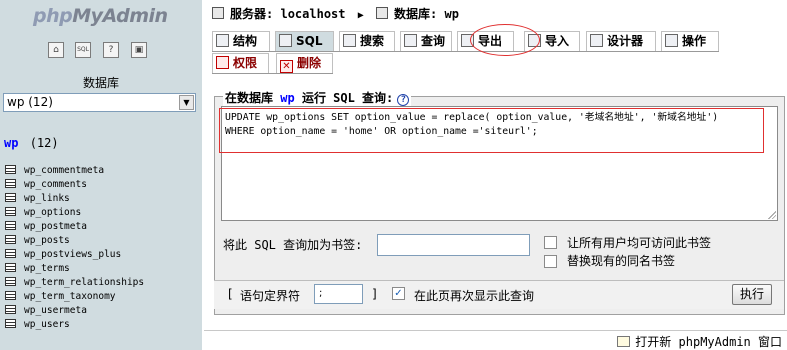 The width and height of the screenshot is (787, 350). I want to click on breadcrumb-server-label: 服务器:, so click(252, 14).